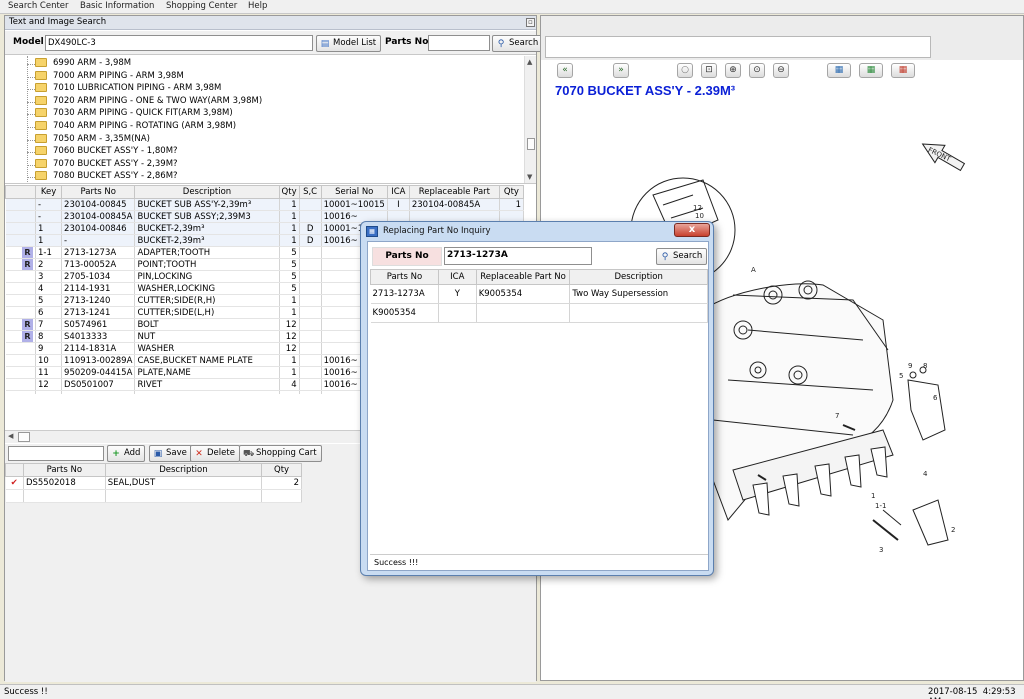 The image size is (1024, 699). I want to click on close-button: x, so click(692, 230).